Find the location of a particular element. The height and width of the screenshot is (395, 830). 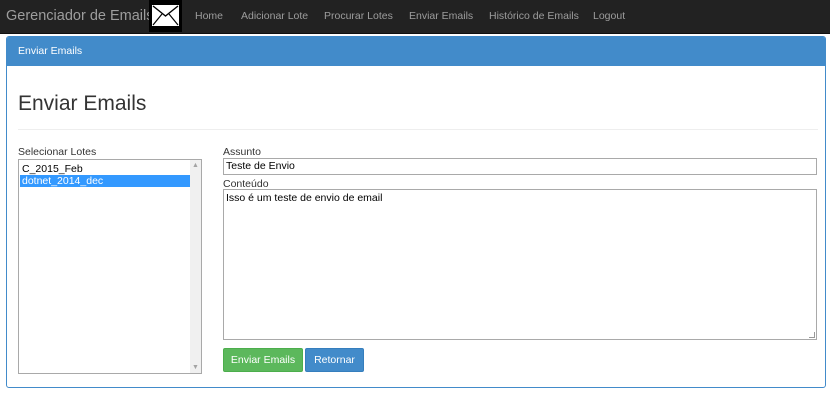

nav-home: Home is located at coordinates (209, 16).